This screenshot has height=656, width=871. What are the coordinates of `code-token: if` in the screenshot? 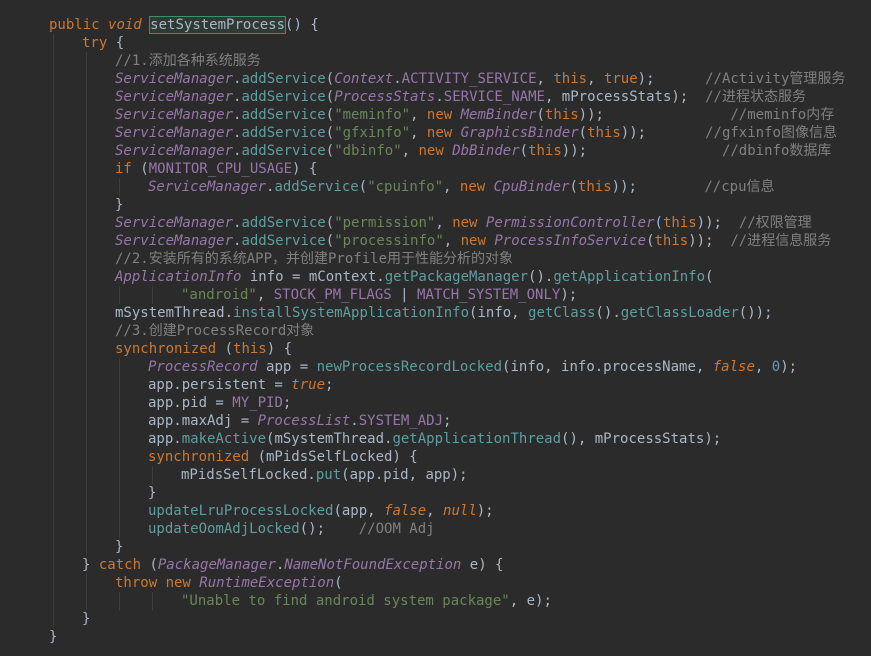 It's located at (128, 169).